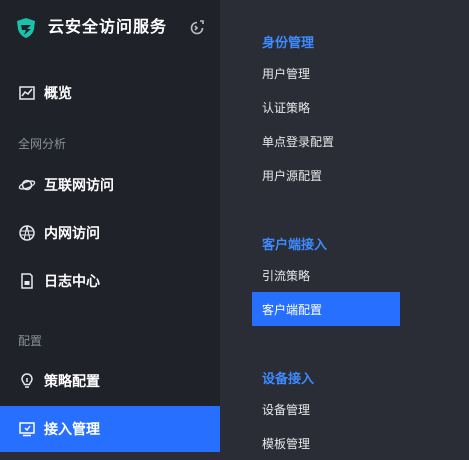 This screenshot has height=460, width=469. Describe the element at coordinates (27, 281) in the screenshot. I see `file-icon` at that location.